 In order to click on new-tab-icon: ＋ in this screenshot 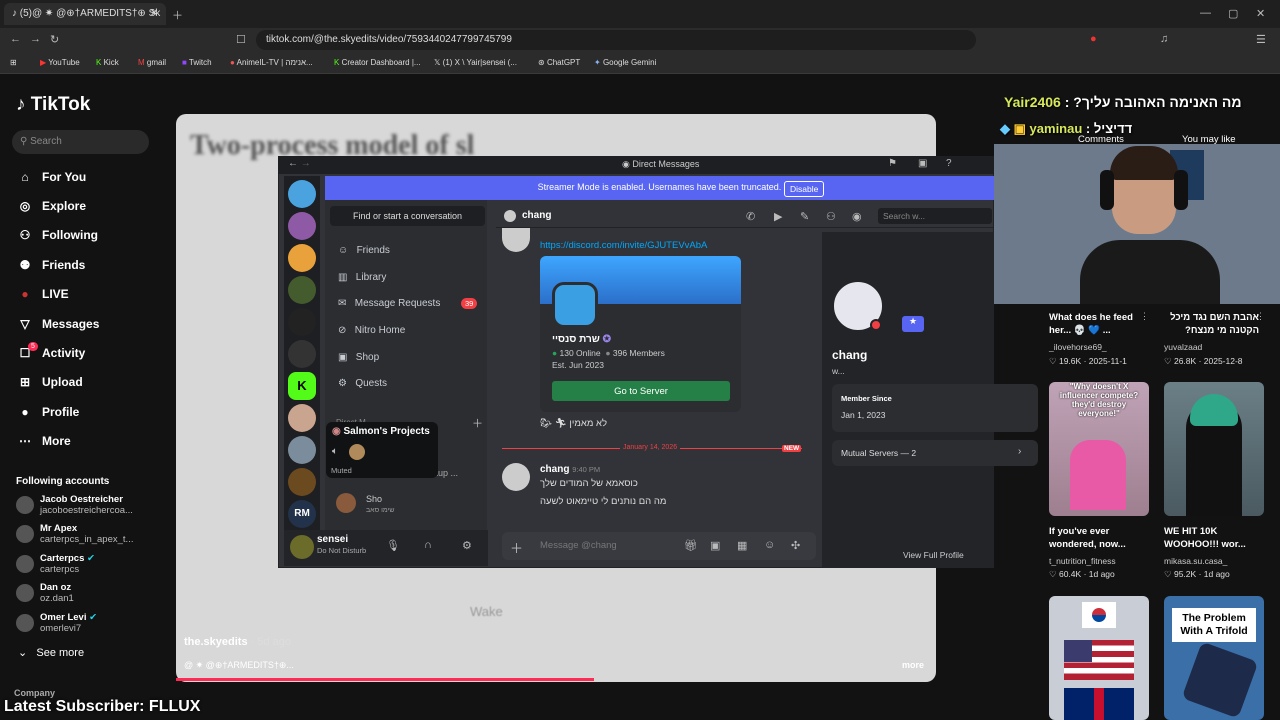, I will do `click(177, 15)`.